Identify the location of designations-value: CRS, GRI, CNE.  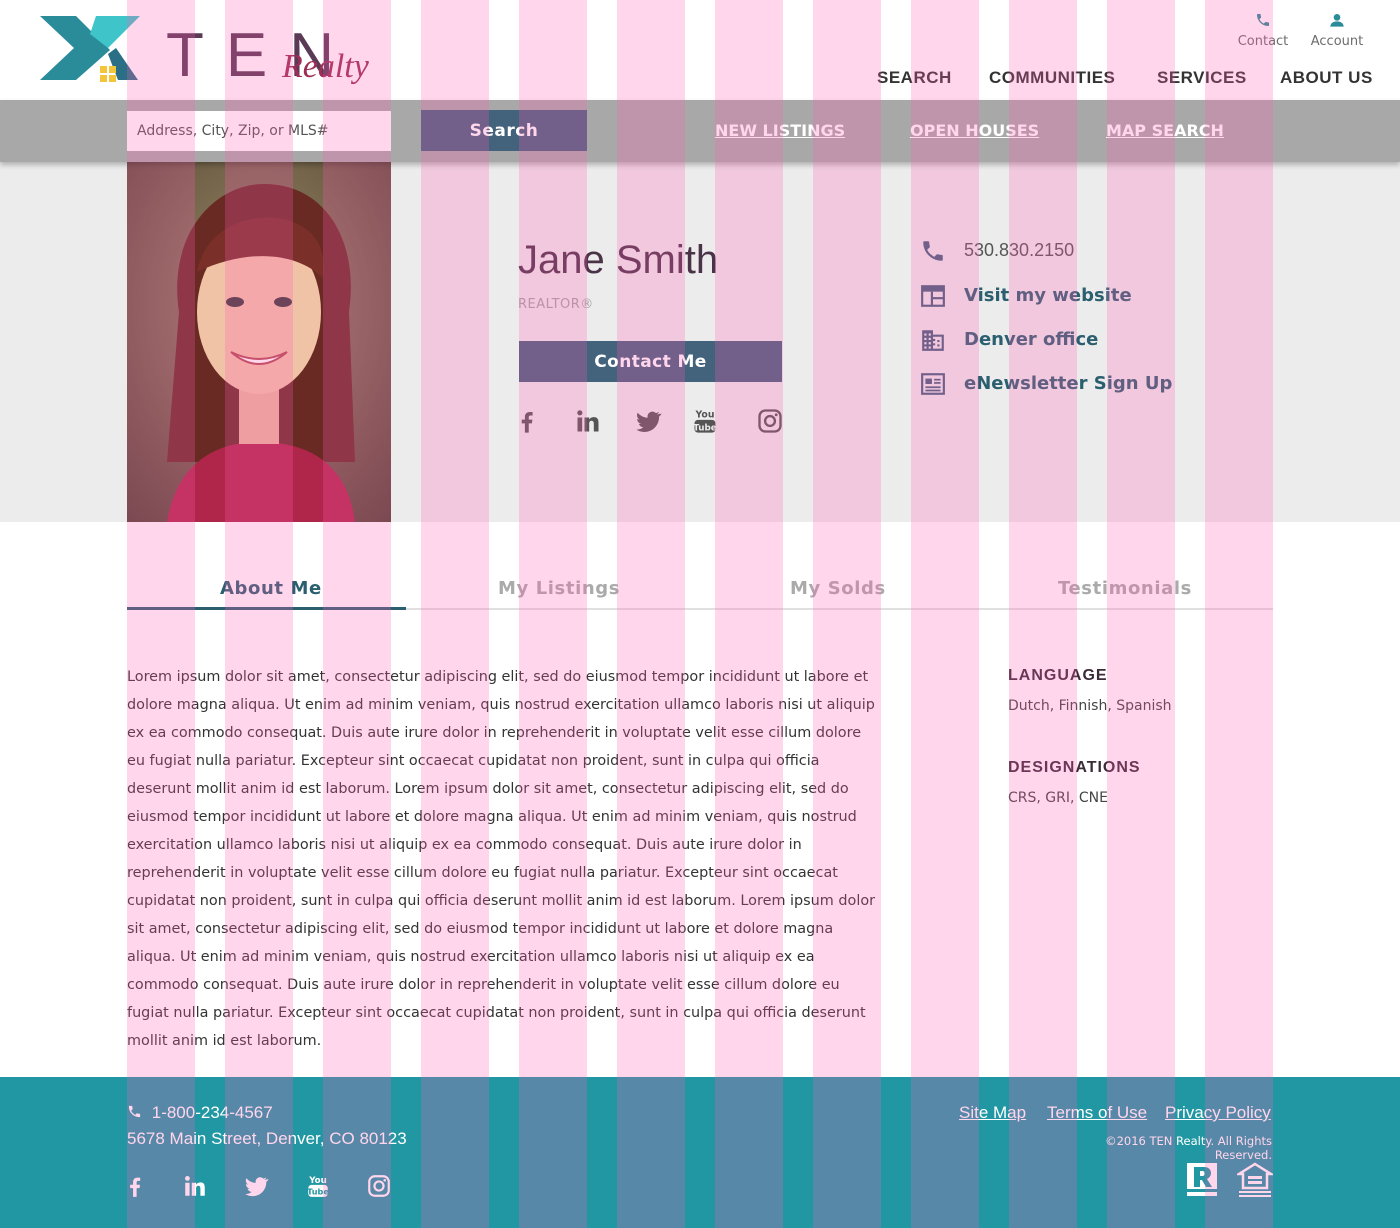
(1058, 798).